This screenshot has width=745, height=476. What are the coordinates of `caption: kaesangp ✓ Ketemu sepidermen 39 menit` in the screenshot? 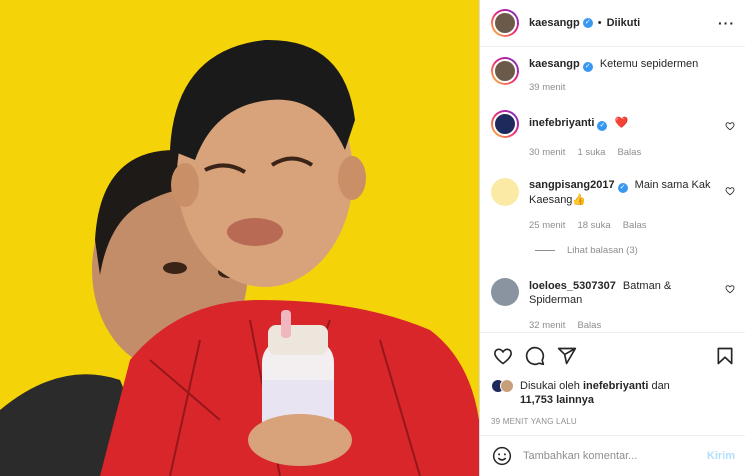 It's located at (613, 75).